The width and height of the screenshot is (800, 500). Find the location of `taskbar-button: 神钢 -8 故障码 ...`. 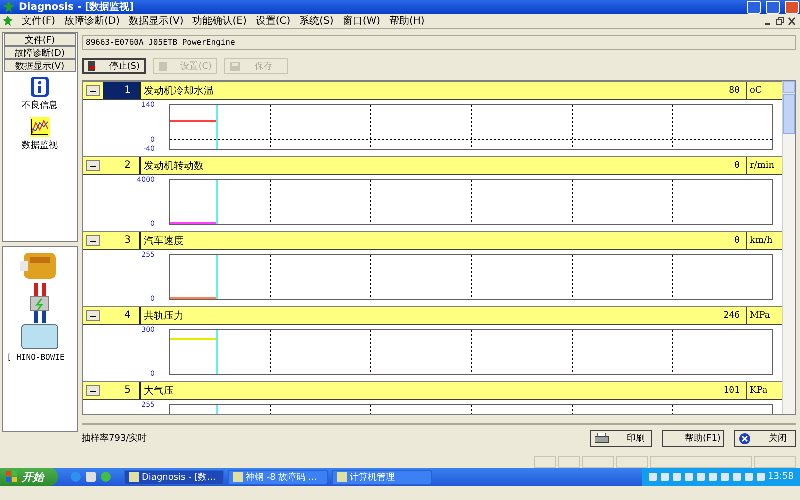

taskbar-button: 神钢 -8 故障码 ... is located at coordinates (278, 477).